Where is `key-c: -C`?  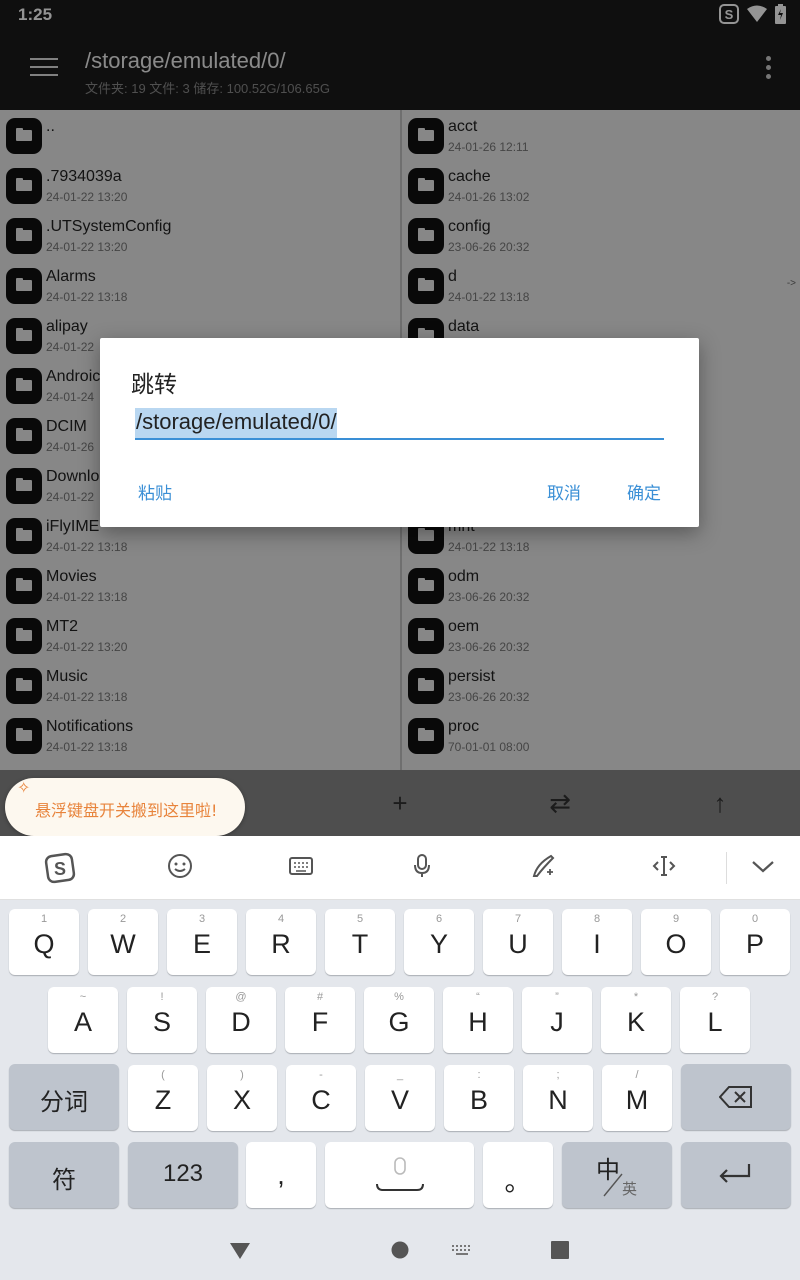
key-c: -C is located at coordinates (321, 1098).